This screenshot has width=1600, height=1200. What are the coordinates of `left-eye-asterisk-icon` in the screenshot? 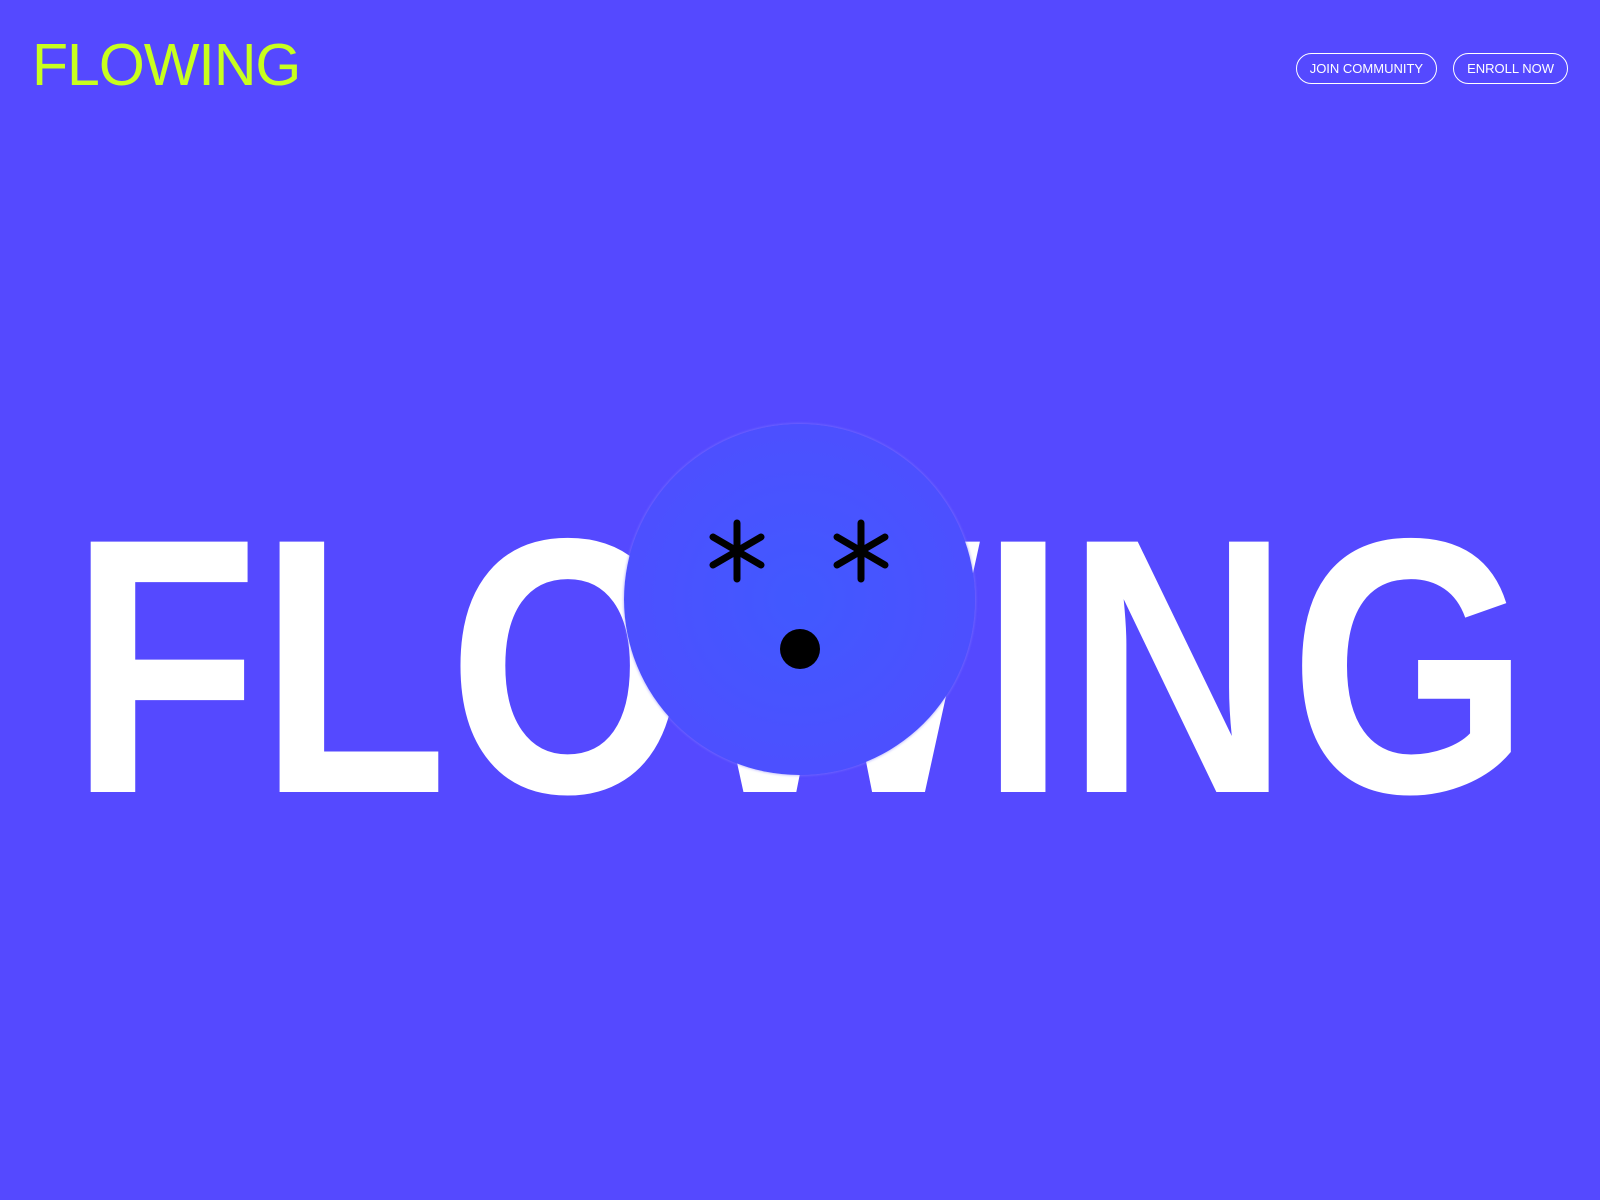 It's located at (737, 551).